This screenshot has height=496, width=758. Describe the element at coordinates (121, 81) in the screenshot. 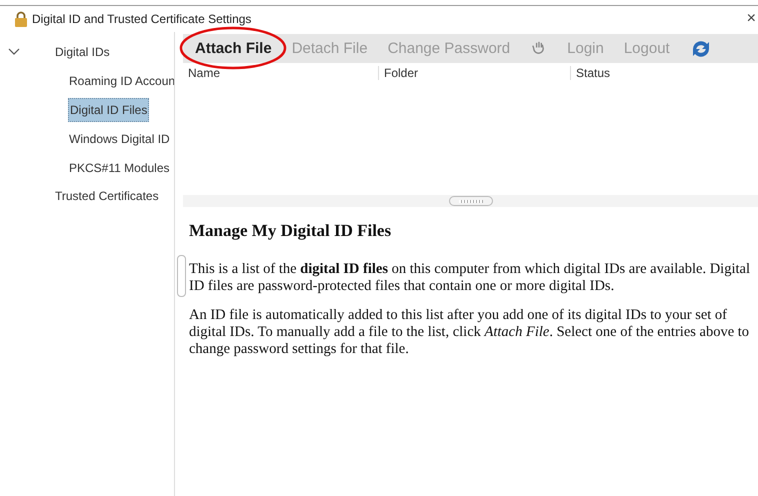

I see `tree-item: Roaming ID Accoun` at that location.